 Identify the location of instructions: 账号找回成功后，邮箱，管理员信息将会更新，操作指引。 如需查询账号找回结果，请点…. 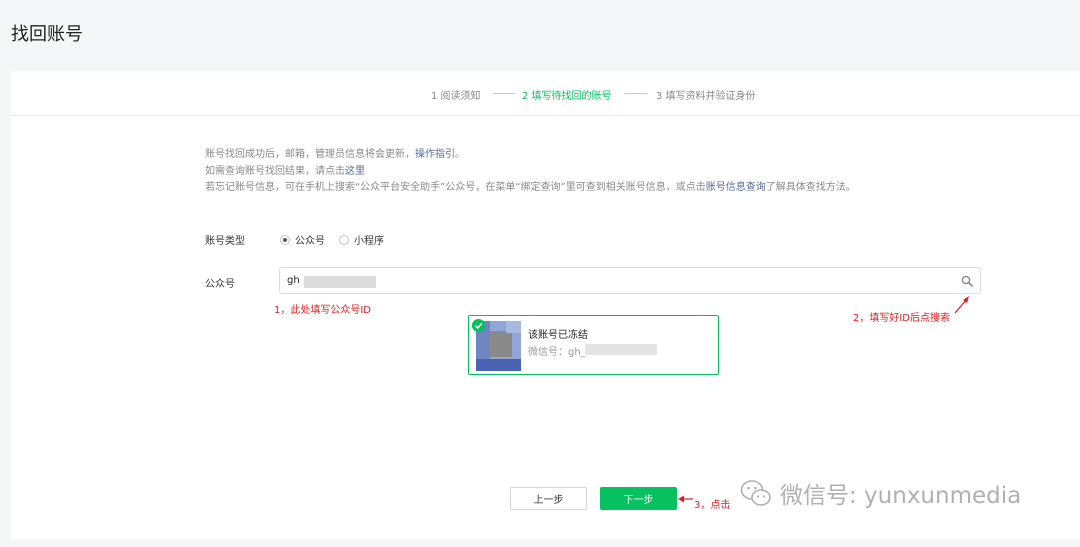
(530, 172).